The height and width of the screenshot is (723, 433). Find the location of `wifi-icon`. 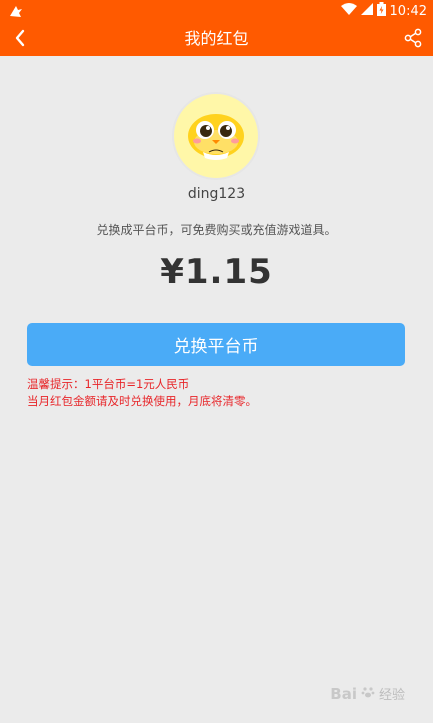

wifi-icon is located at coordinates (348, 11).